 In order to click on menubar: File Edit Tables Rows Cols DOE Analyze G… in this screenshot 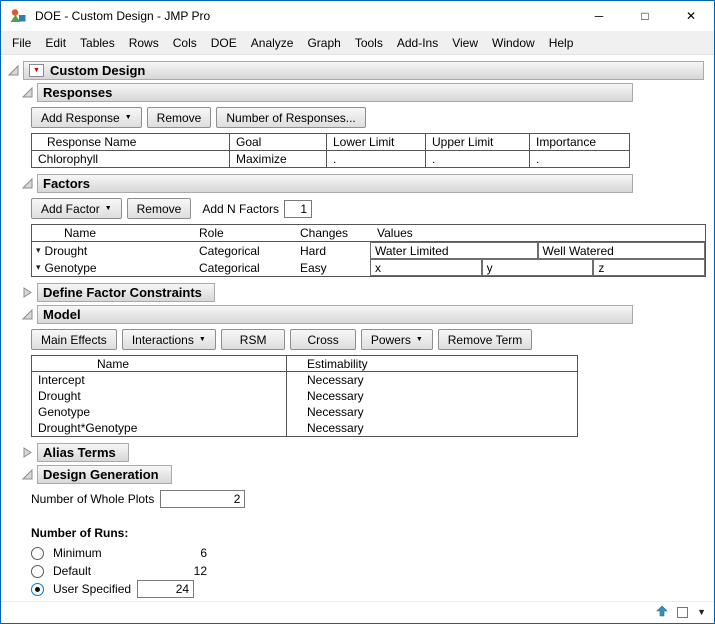, I will do `click(357, 43)`.